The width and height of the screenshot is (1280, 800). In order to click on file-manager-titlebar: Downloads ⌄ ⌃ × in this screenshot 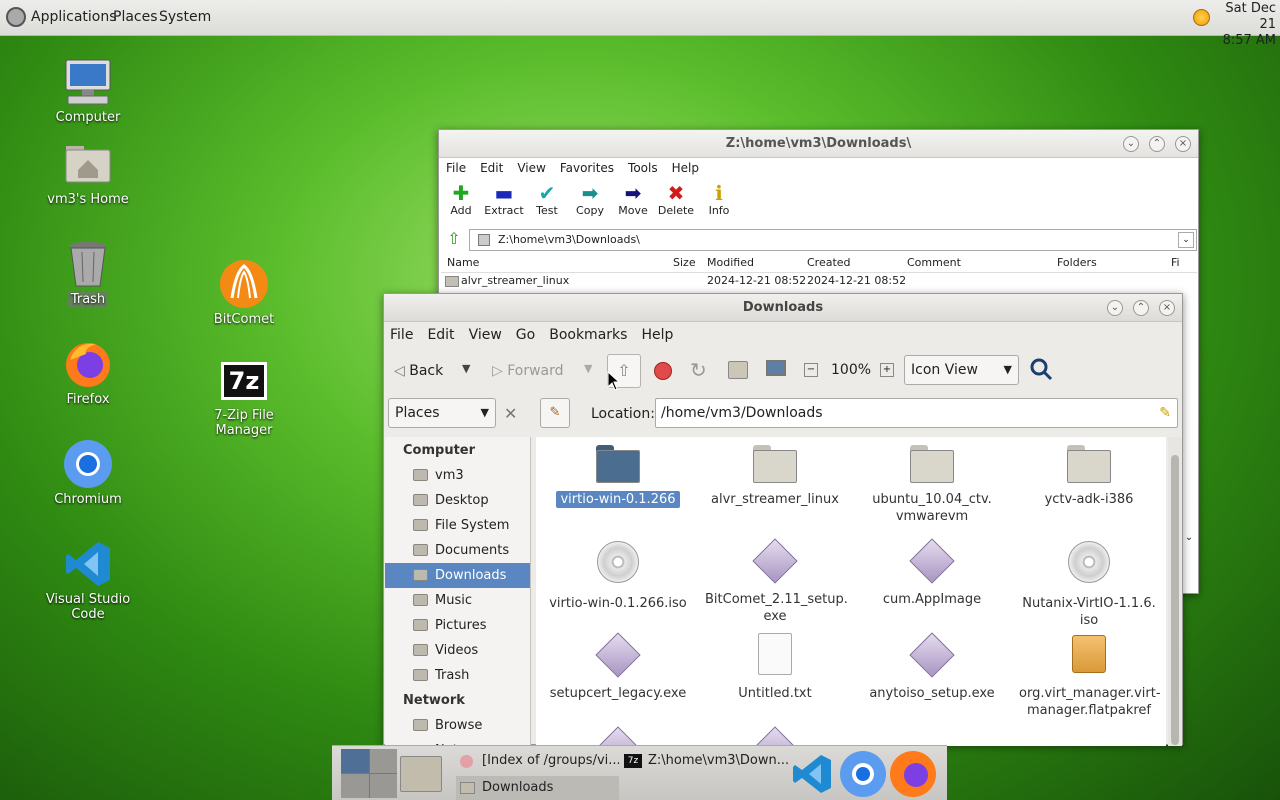, I will do `click(783, 308)`.